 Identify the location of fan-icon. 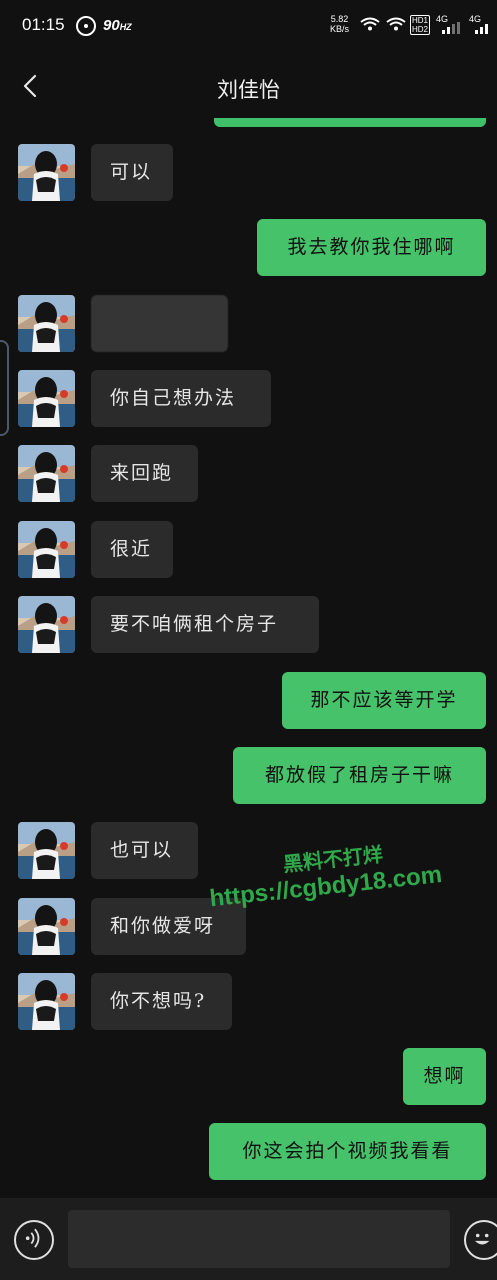
(86, 26).